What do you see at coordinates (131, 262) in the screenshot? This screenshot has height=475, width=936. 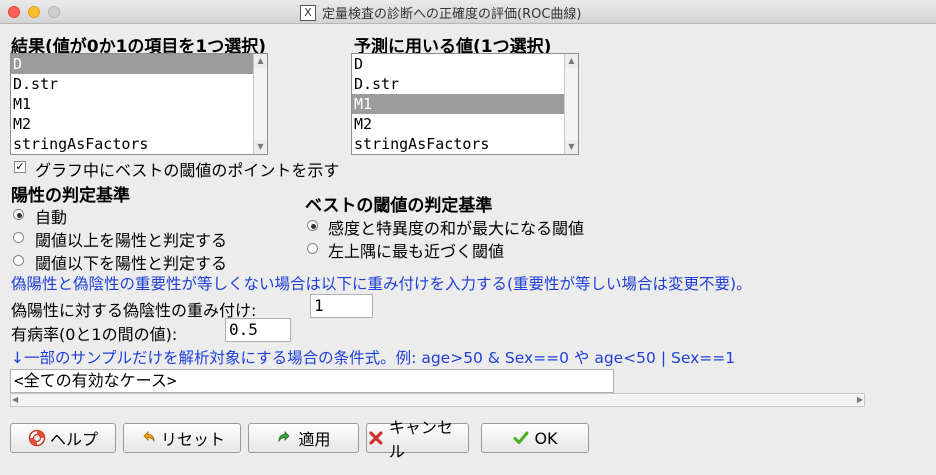 I see `radio-below-threshold-label: 閾値以下を陽性と判定する` at bounding box center [131, 262].